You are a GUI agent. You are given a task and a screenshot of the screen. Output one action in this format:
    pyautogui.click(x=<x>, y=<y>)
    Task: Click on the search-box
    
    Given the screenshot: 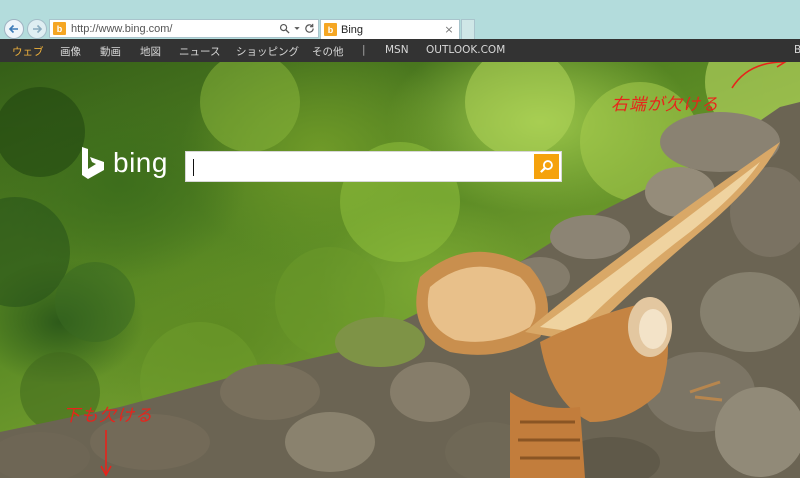 What is the action you would take?
    pyautogui.click(x=373, y=166)
    